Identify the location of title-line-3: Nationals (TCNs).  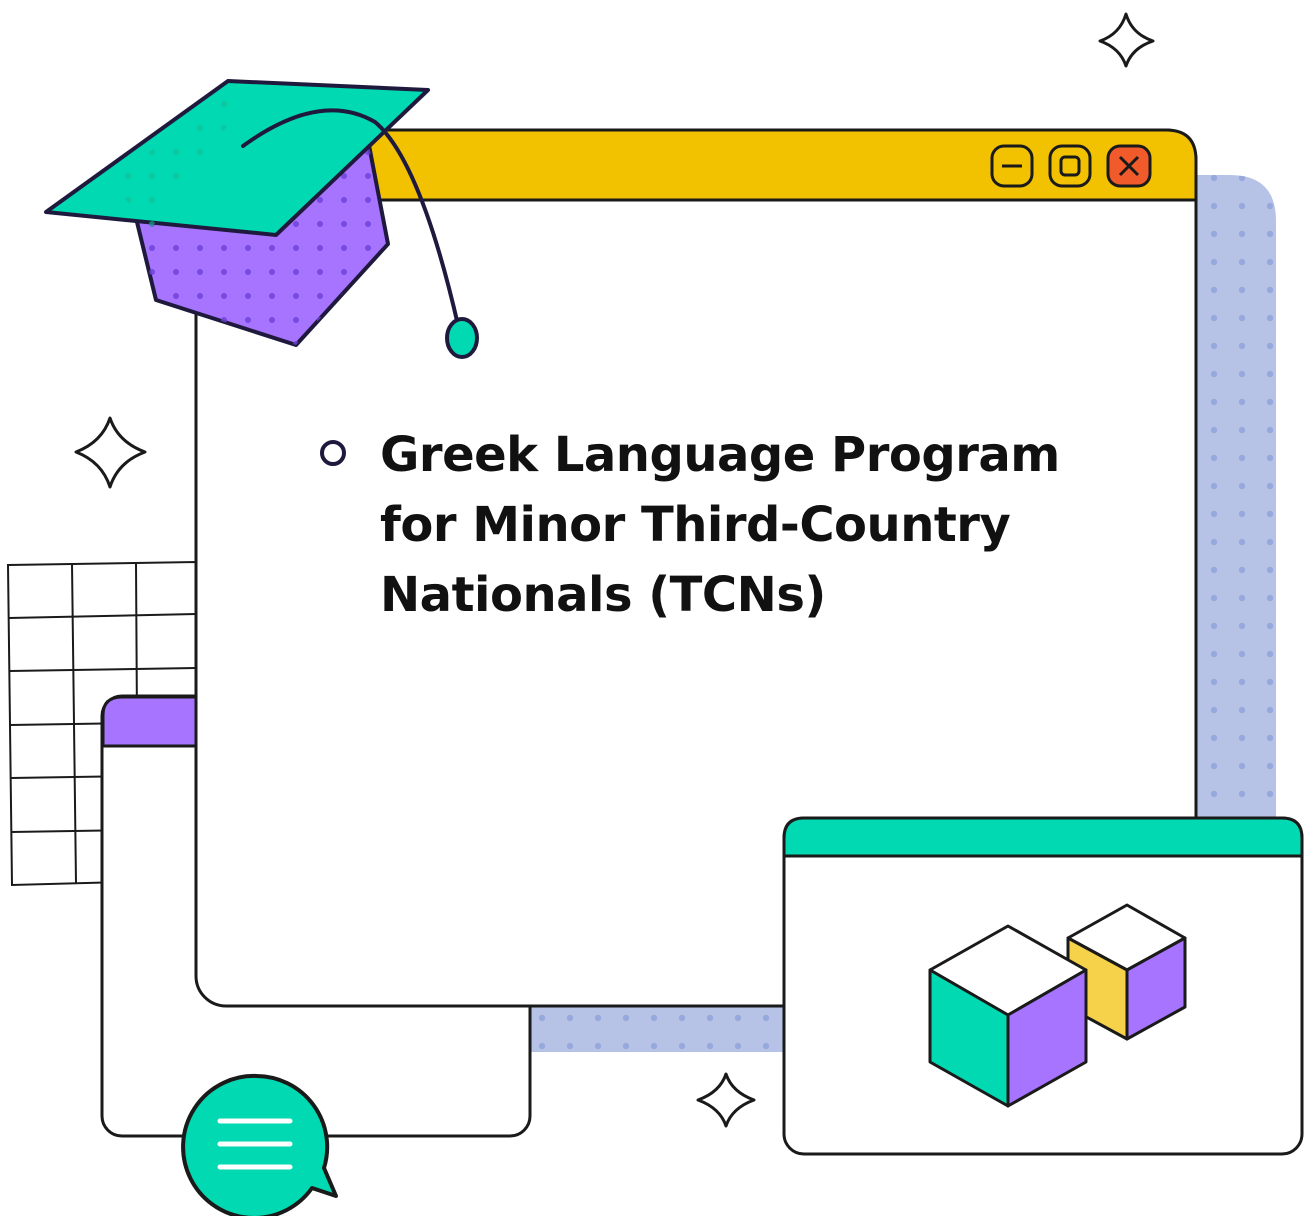
(603, 595).